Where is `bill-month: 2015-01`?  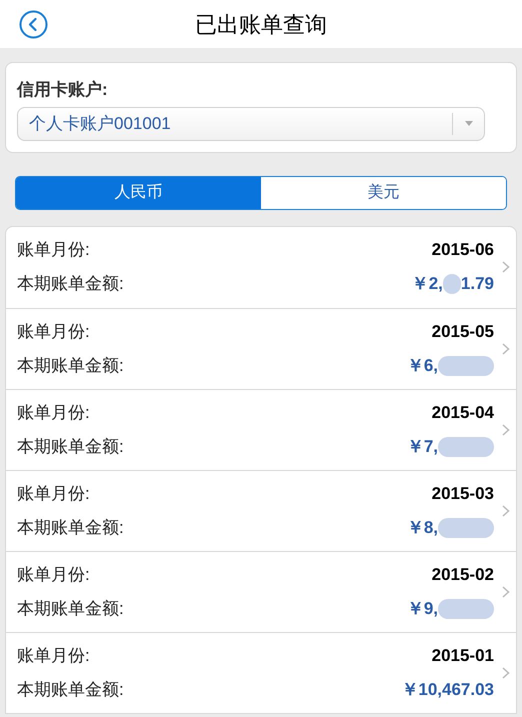
bill-month: 2015-01 is located at coordinates (463, 655).